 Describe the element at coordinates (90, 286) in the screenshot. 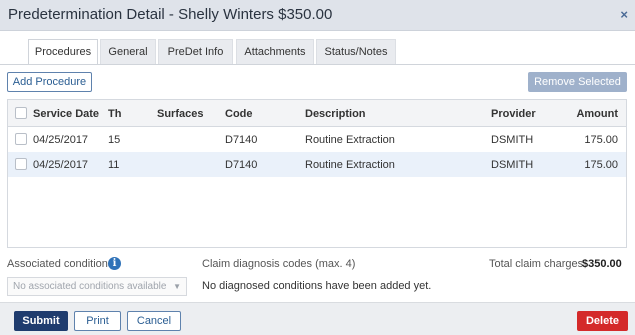

I see `select-placeholder: No associated conditions available` at that location.